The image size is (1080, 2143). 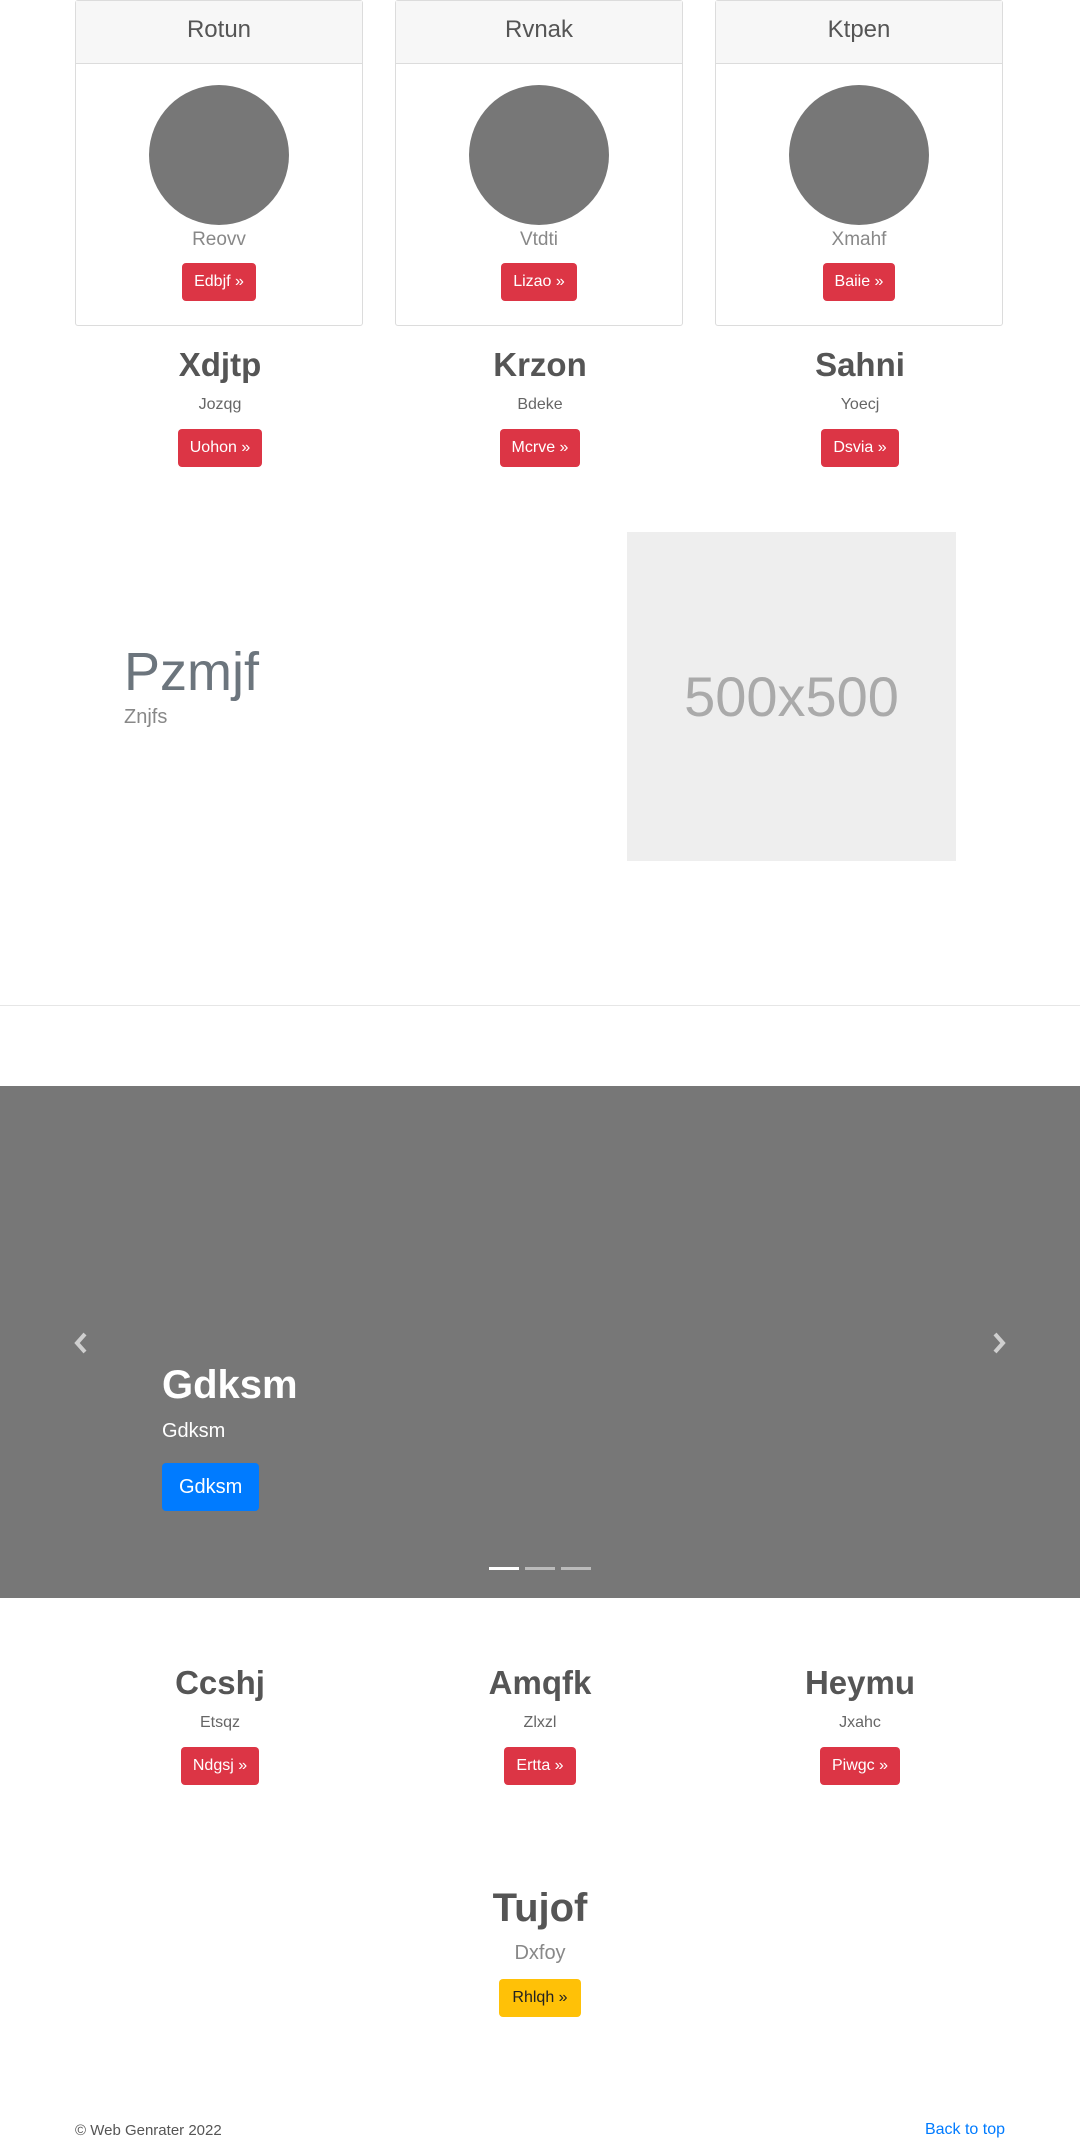 I want to click on column-button: Uohon », so click(x=220, y=448).